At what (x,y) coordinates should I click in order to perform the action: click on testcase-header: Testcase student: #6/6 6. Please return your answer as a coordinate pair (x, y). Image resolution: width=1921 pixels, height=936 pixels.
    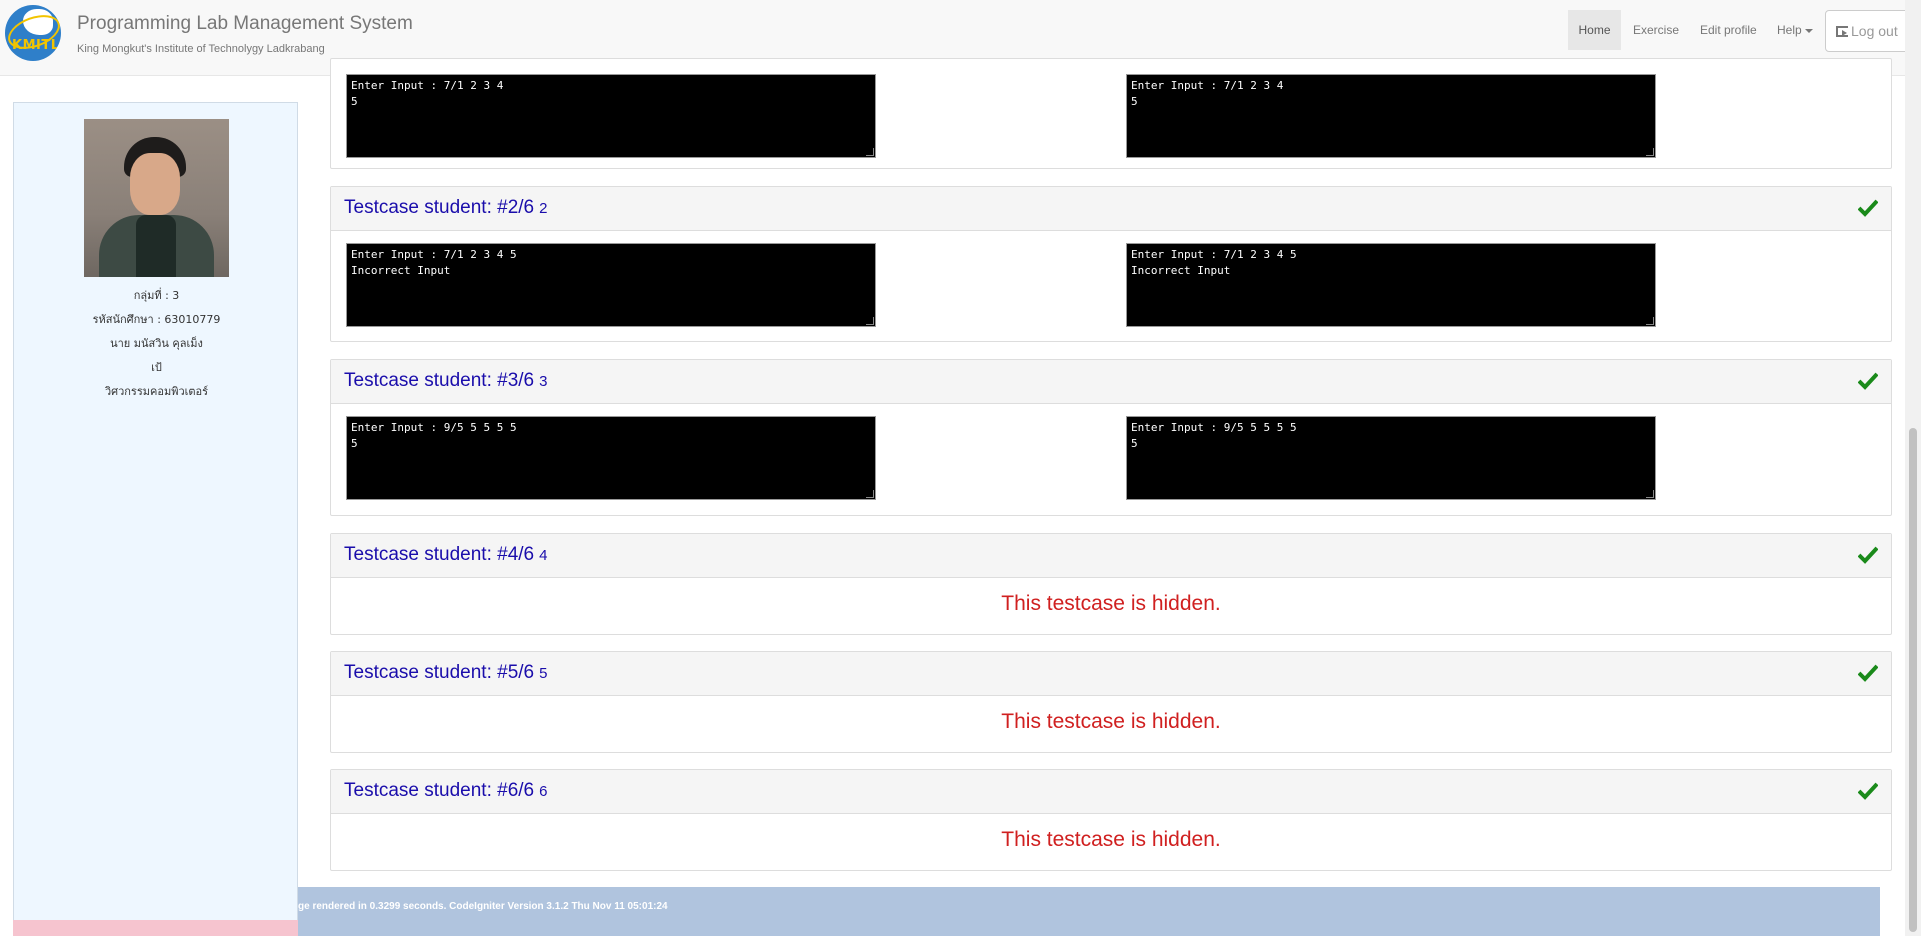
    Looking at the image, I should click on (1111, 792).